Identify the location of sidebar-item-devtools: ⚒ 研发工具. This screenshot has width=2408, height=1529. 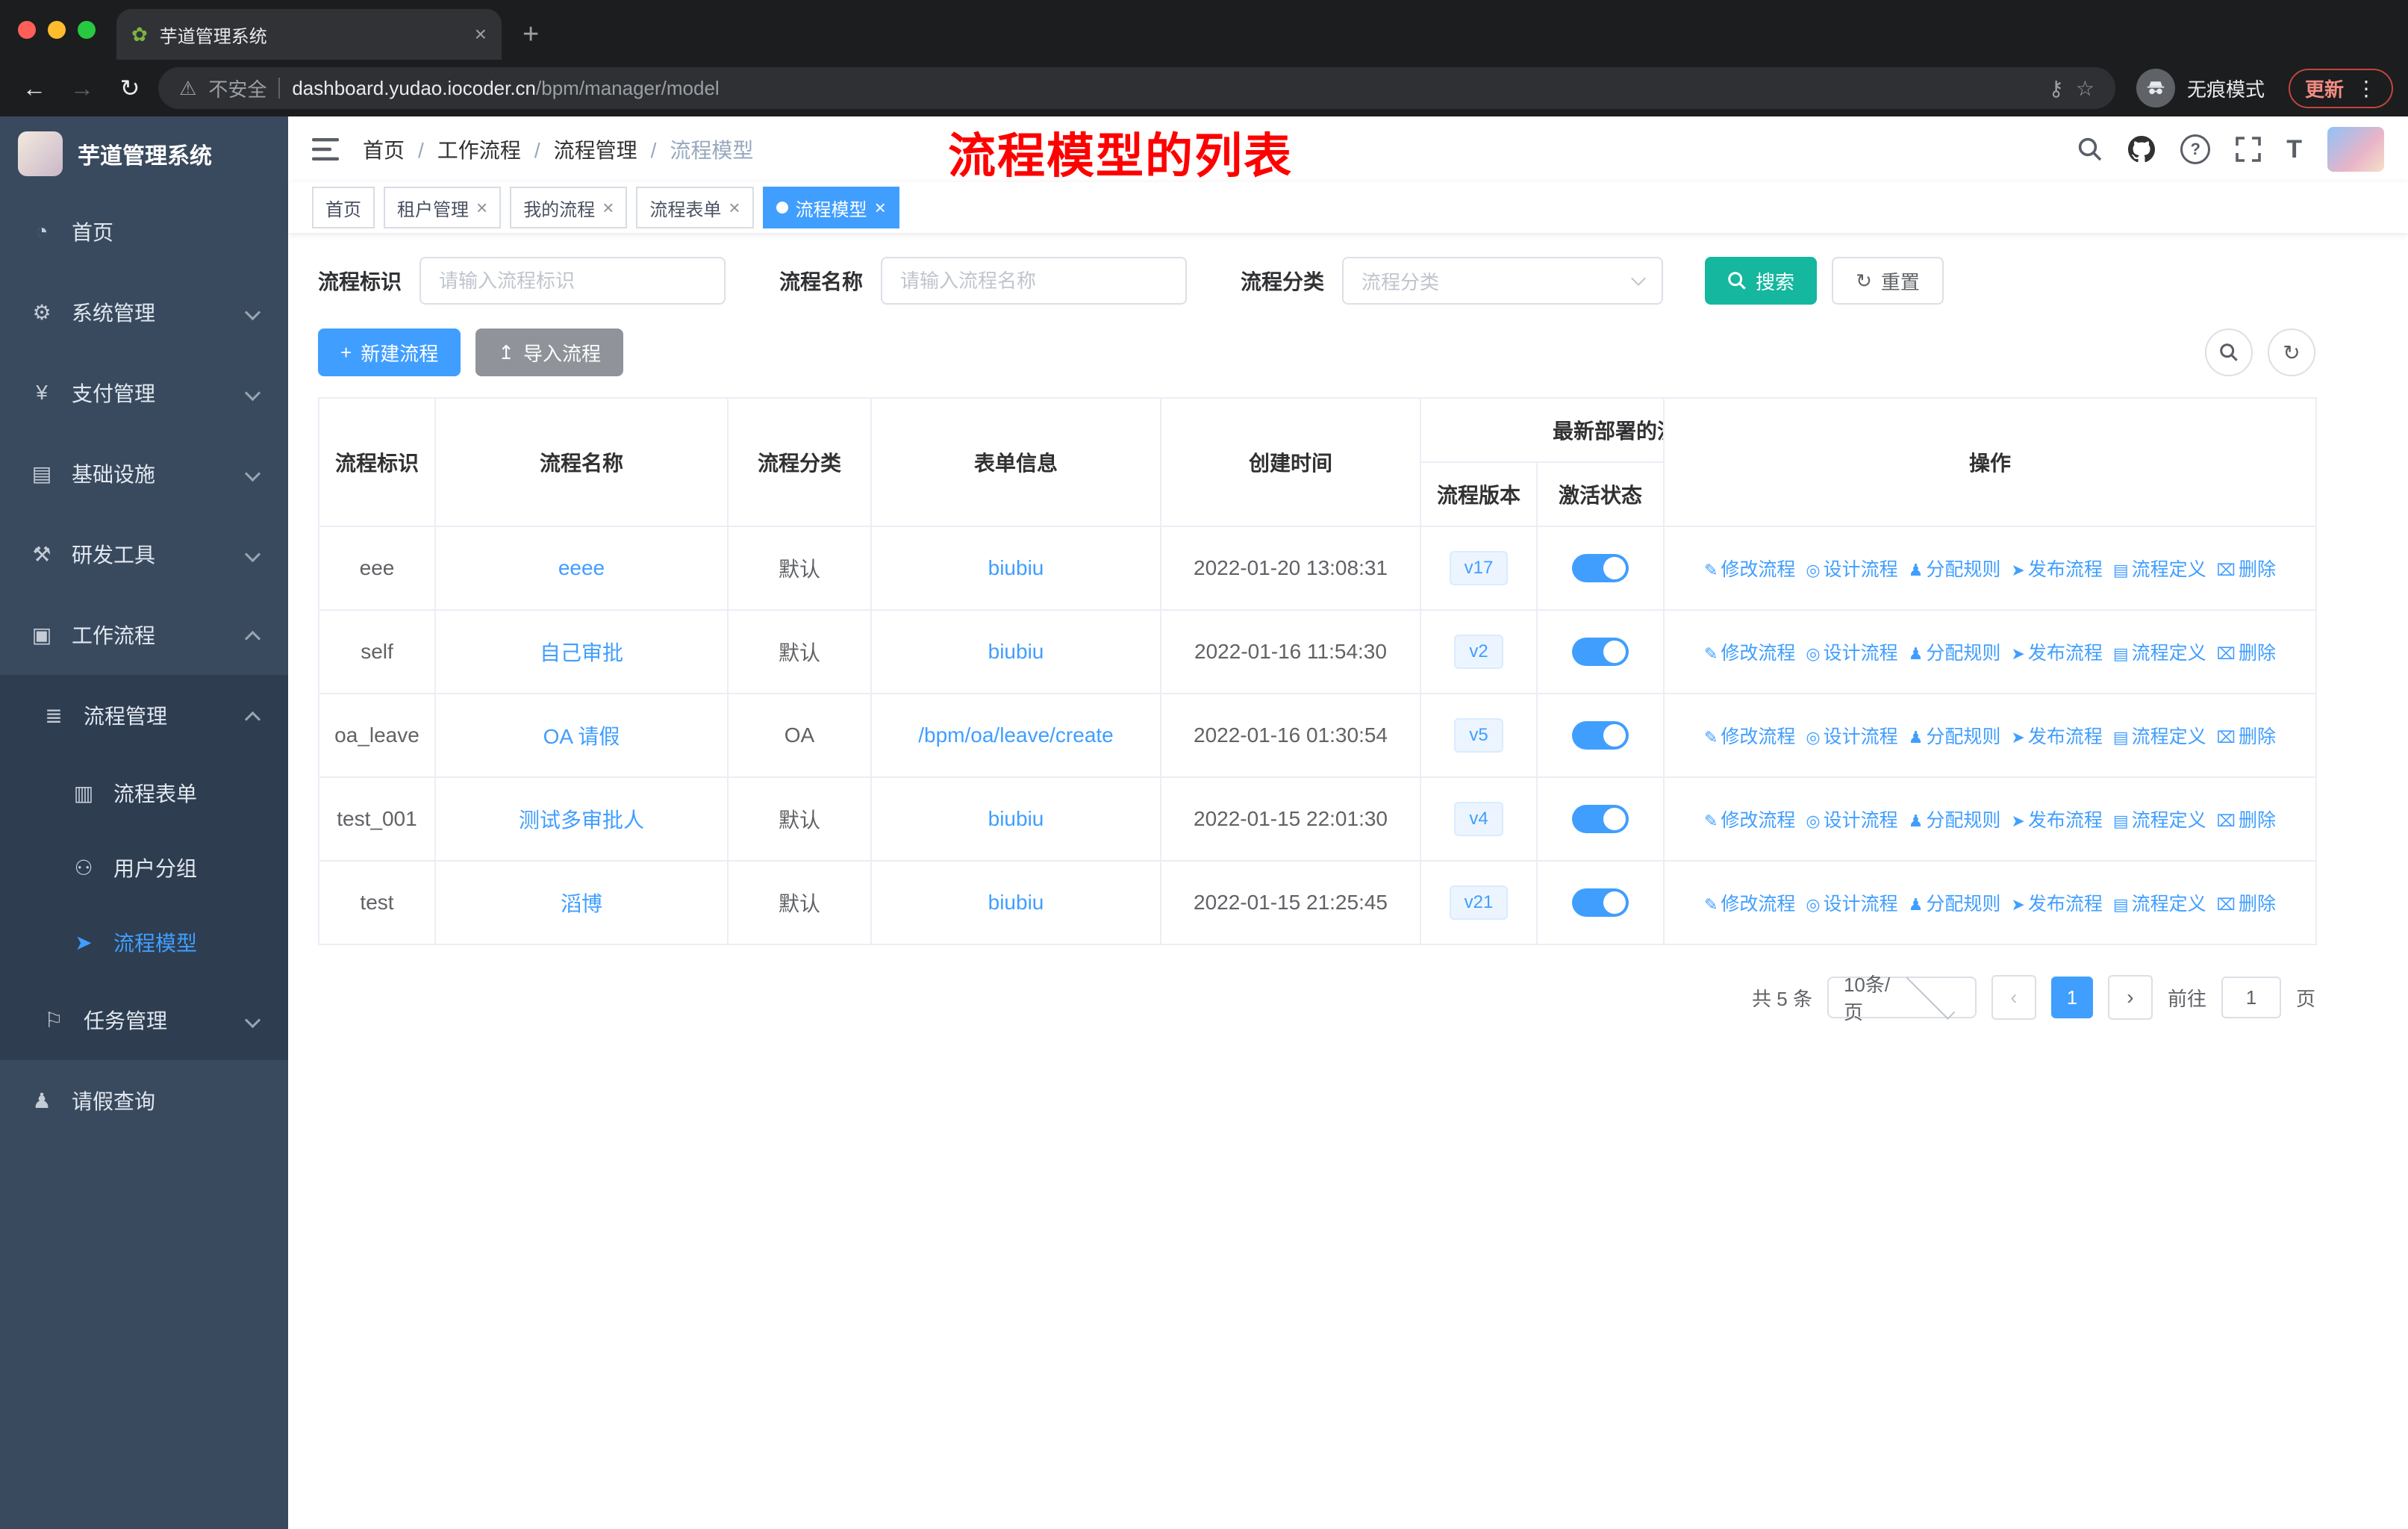
(144, 554).